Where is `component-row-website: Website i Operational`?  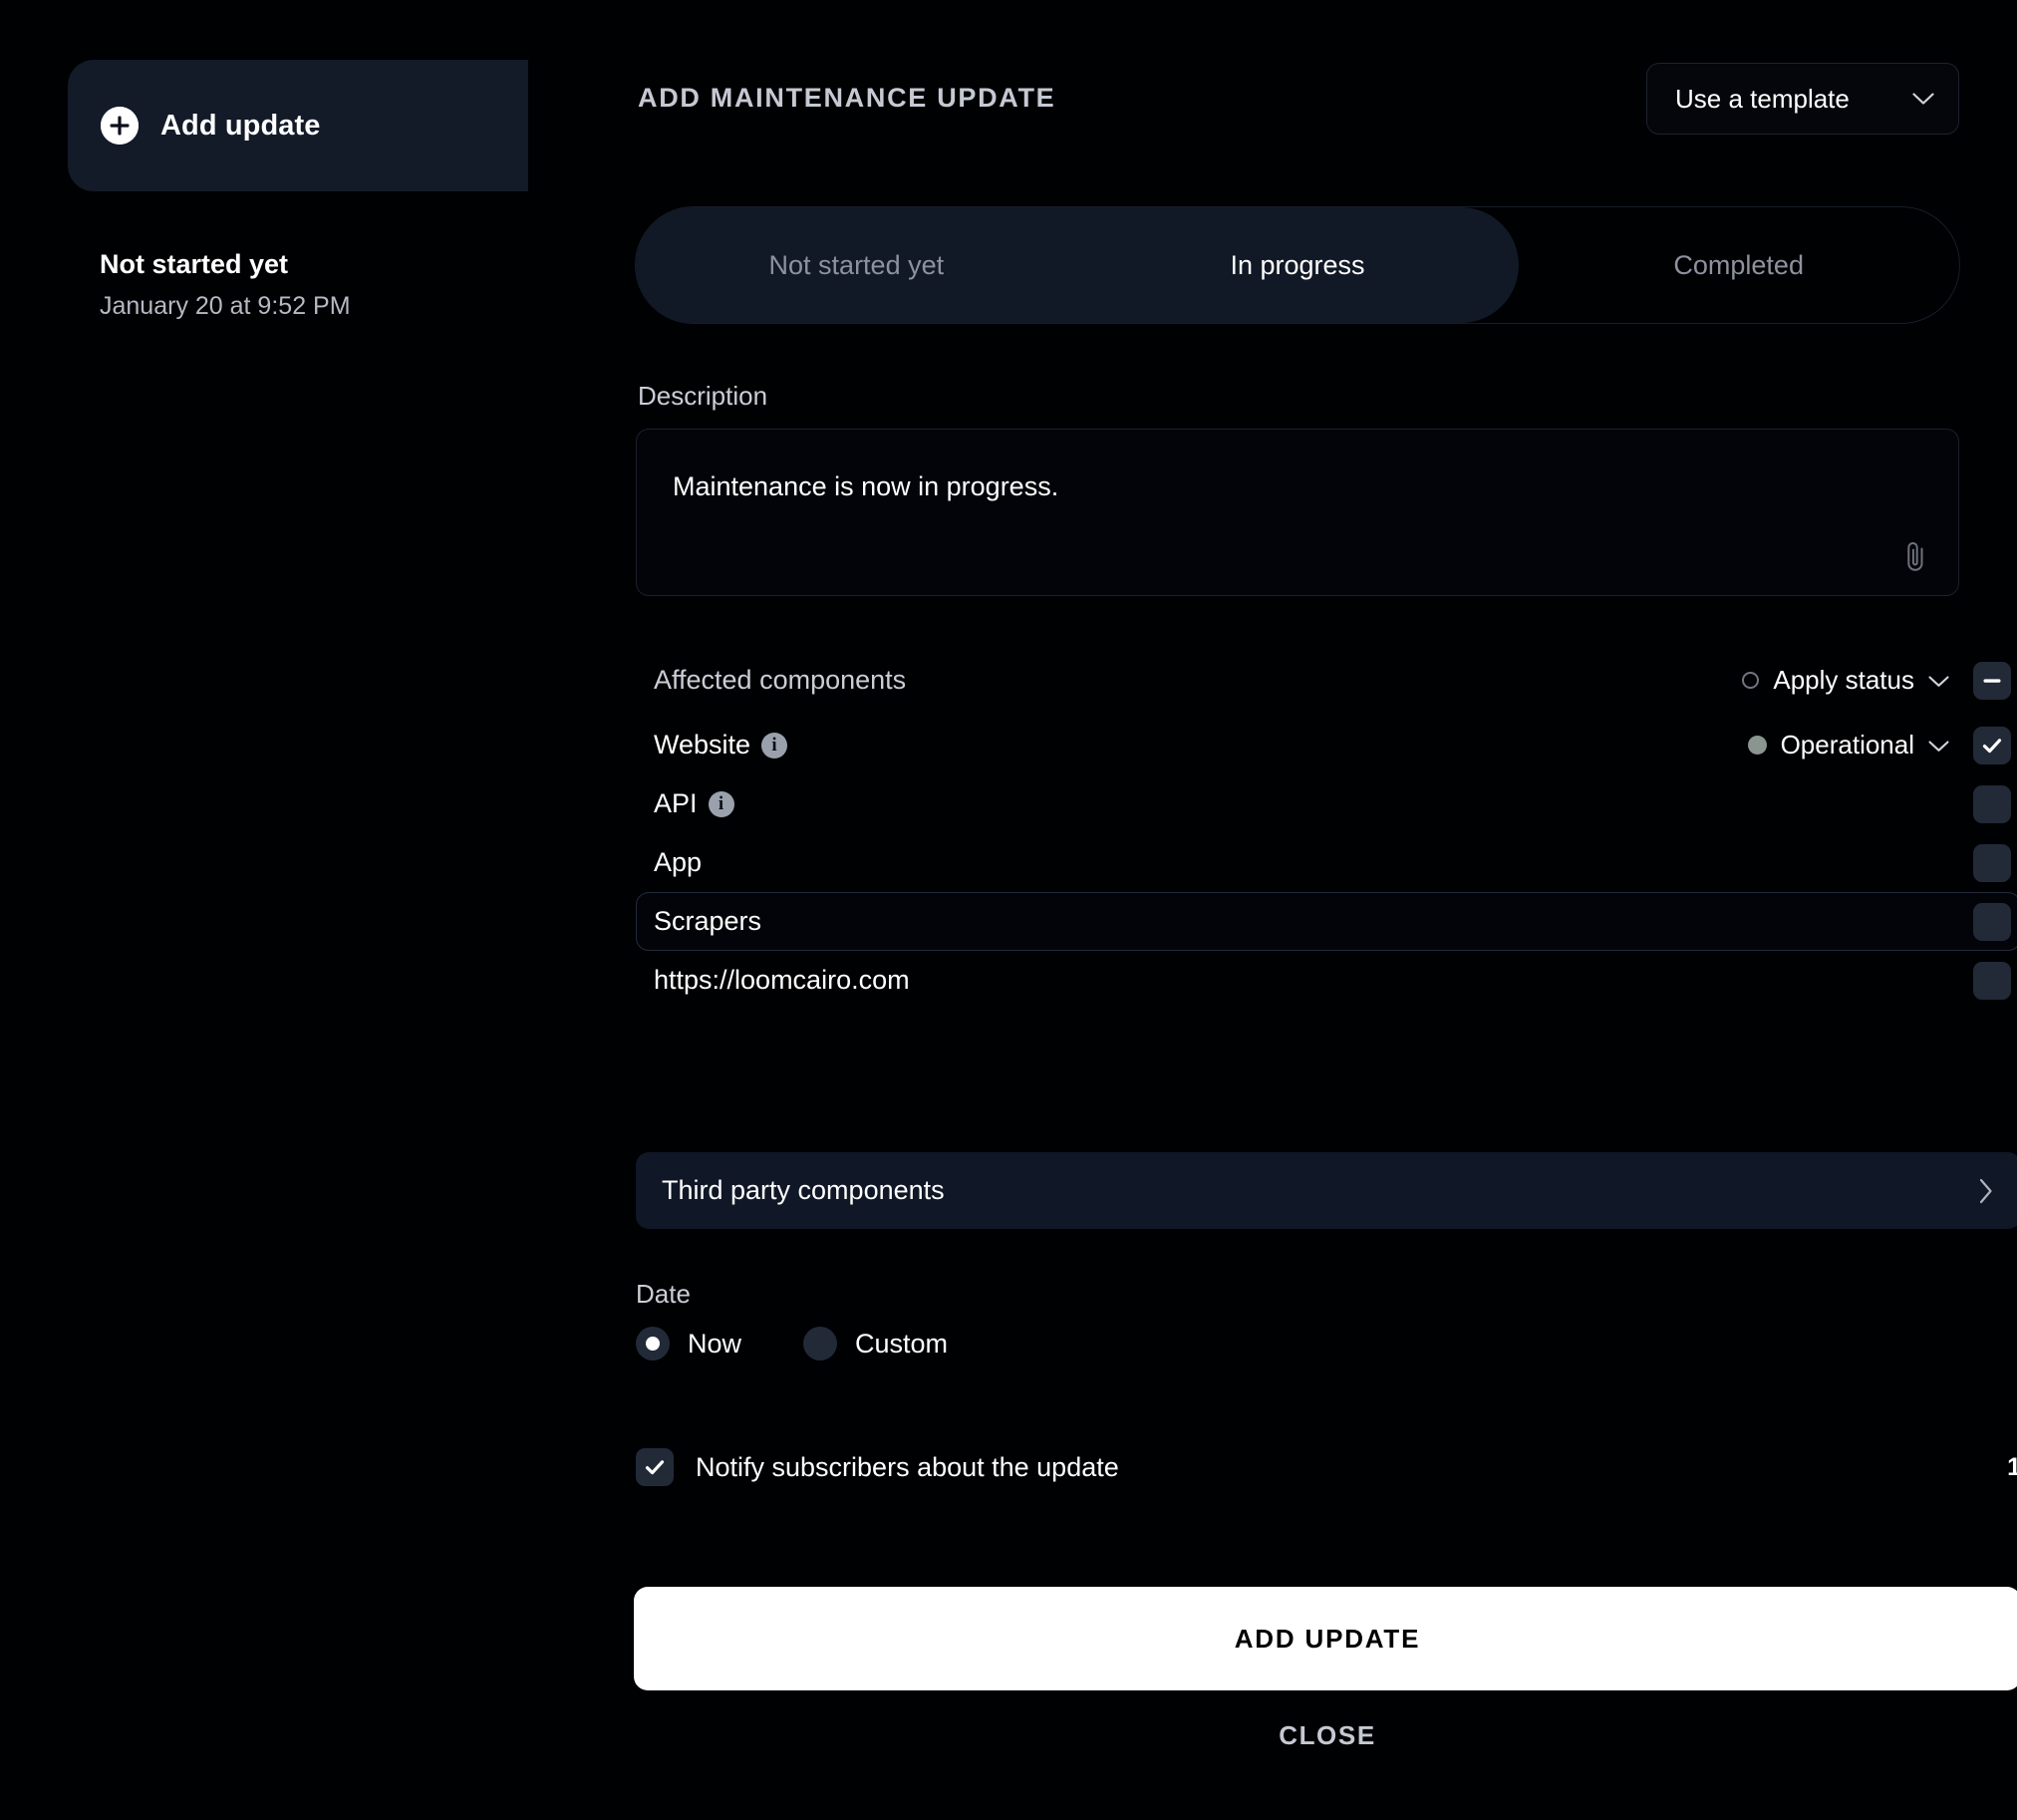 component-row-website: Website i Operational is located at coordinates (1326, 745).